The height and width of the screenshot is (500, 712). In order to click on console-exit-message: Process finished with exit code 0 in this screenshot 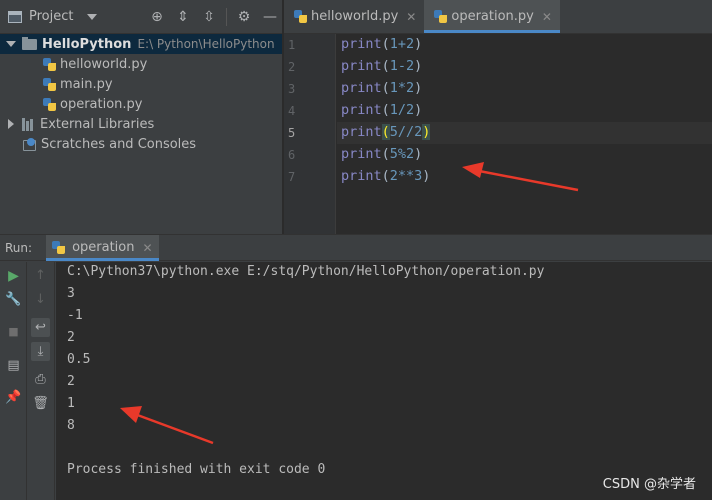, I will do `click(196, 469)`.